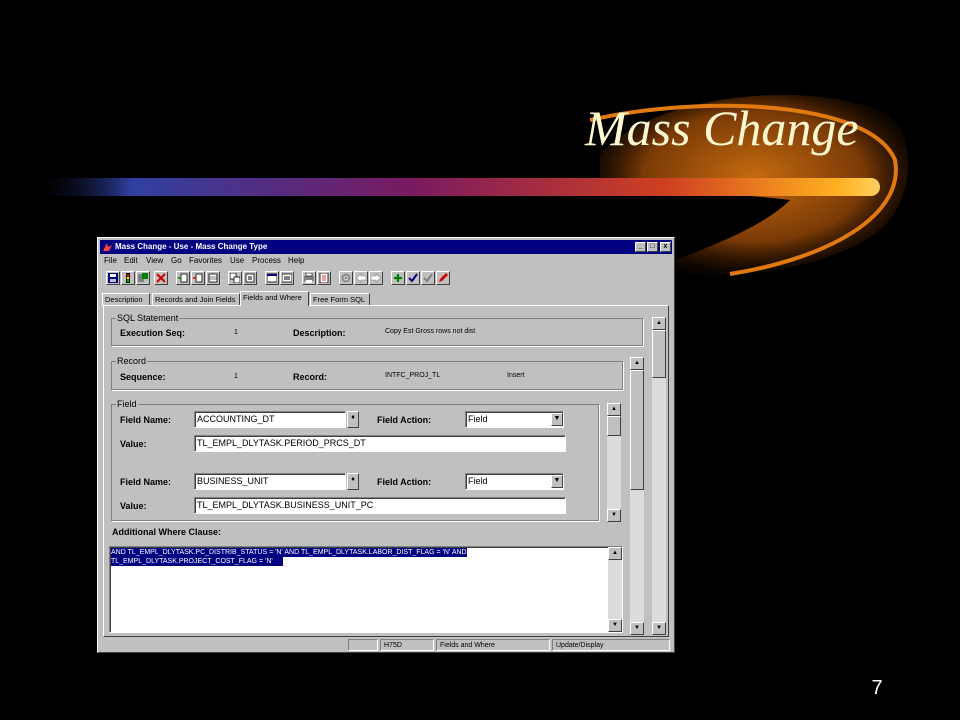 The width and height of the screenshot is (960, 720). I want to click on field-action-label-1: Field Action:, so click(404, 420).